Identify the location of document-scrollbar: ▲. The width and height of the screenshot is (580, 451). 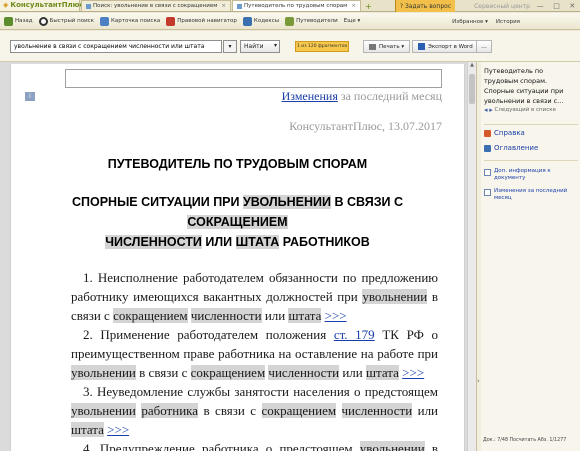
(471, 256).